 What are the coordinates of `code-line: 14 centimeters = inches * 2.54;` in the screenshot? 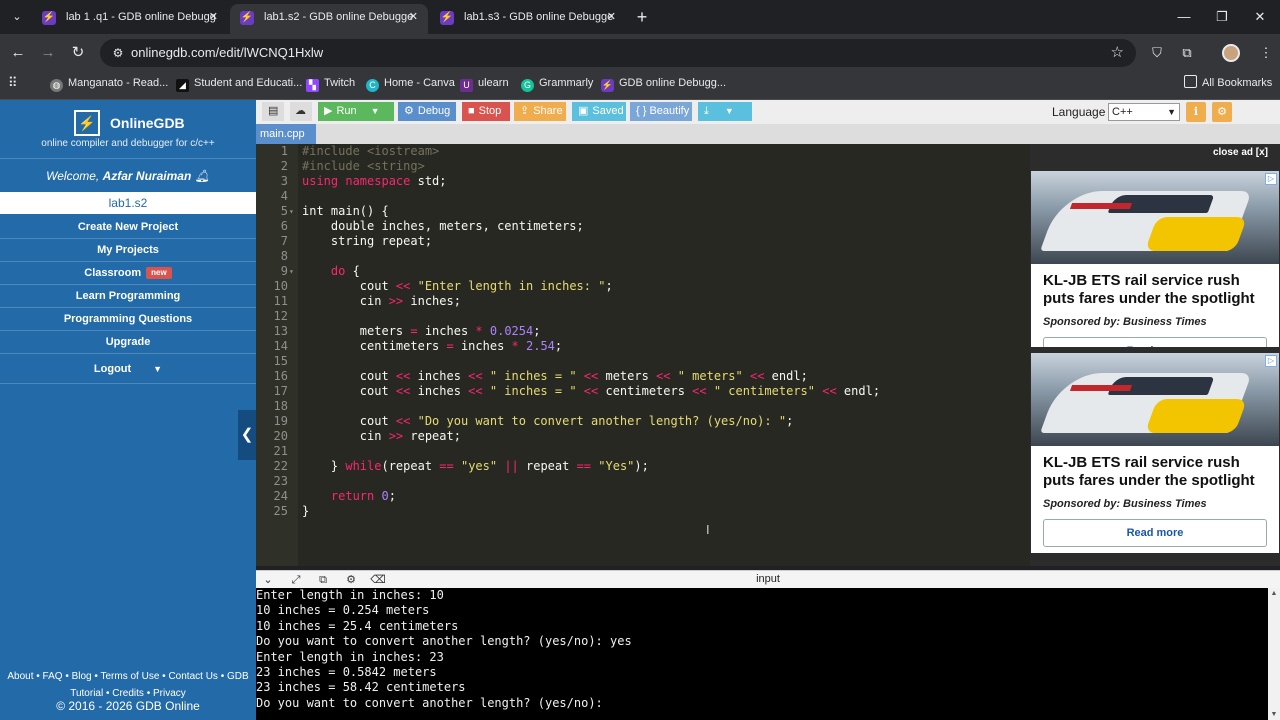 It's located at (643, 346).